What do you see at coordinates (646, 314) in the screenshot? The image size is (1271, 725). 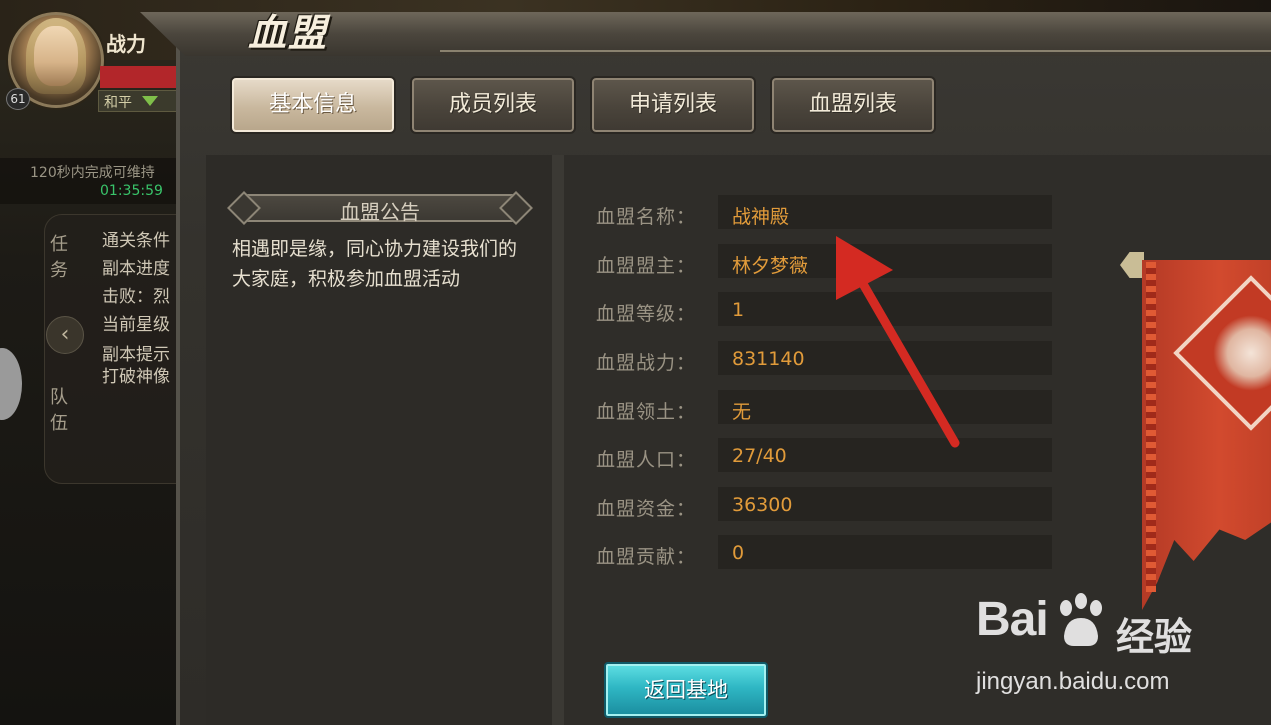 I see `info-label-level: 血盟等级：` at bounding box center [646, 314].